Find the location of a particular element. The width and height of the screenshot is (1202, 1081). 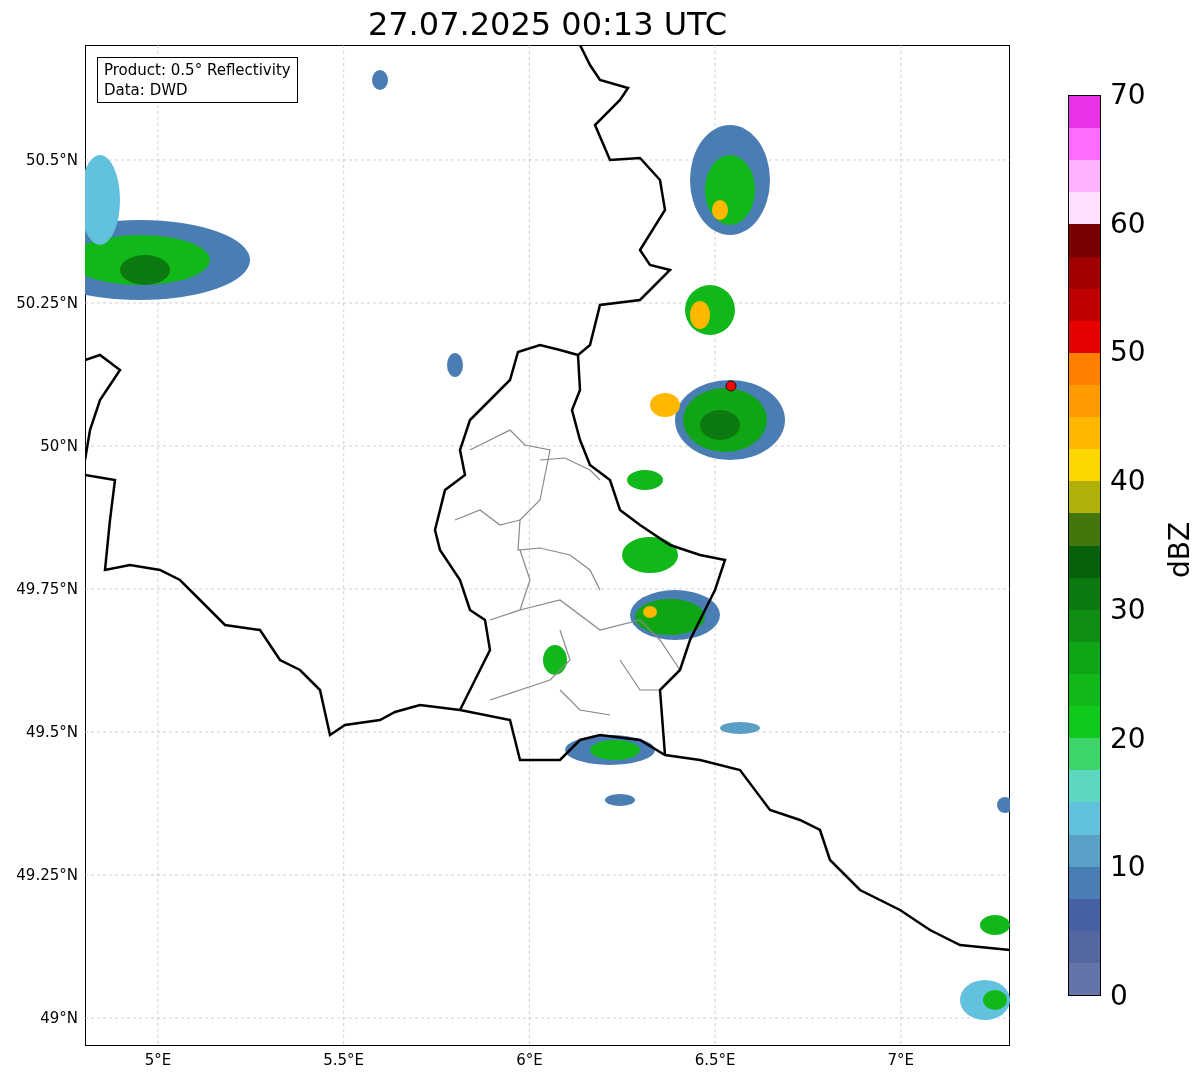

latitude-label: 49.5°N is located at coordinates (51, 732).